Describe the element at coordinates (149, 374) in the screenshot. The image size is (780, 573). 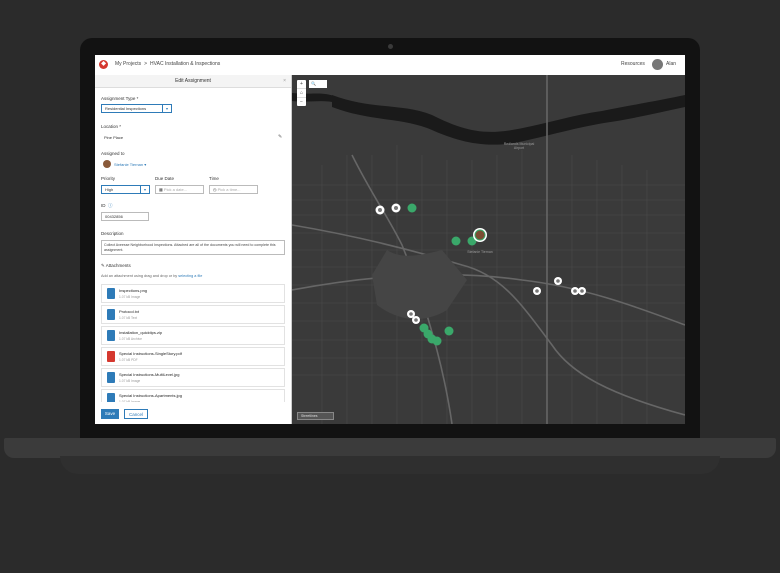
I see `attachment-name: Special Instructions-MultiLevel.jpg` at that location.